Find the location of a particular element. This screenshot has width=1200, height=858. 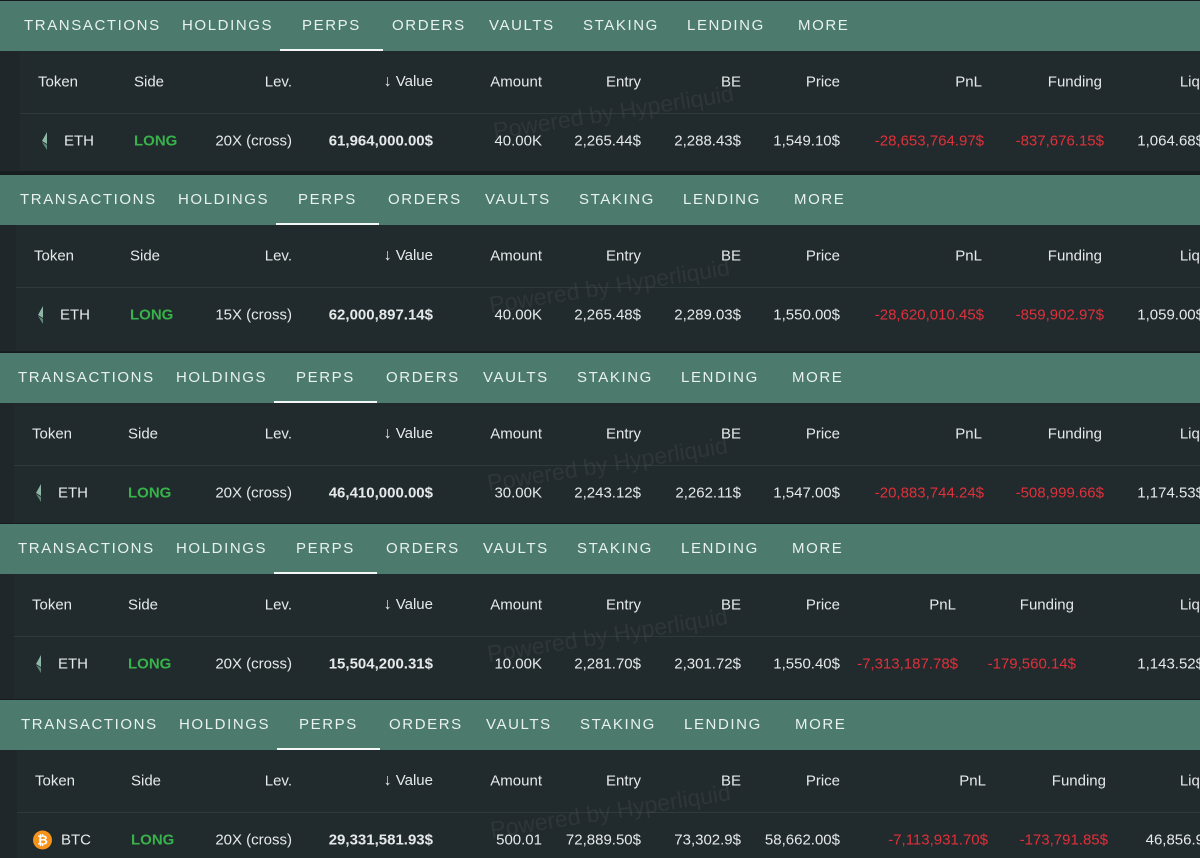

cell-funding: -173,791.85$ is located at coordinates (1063, 840).